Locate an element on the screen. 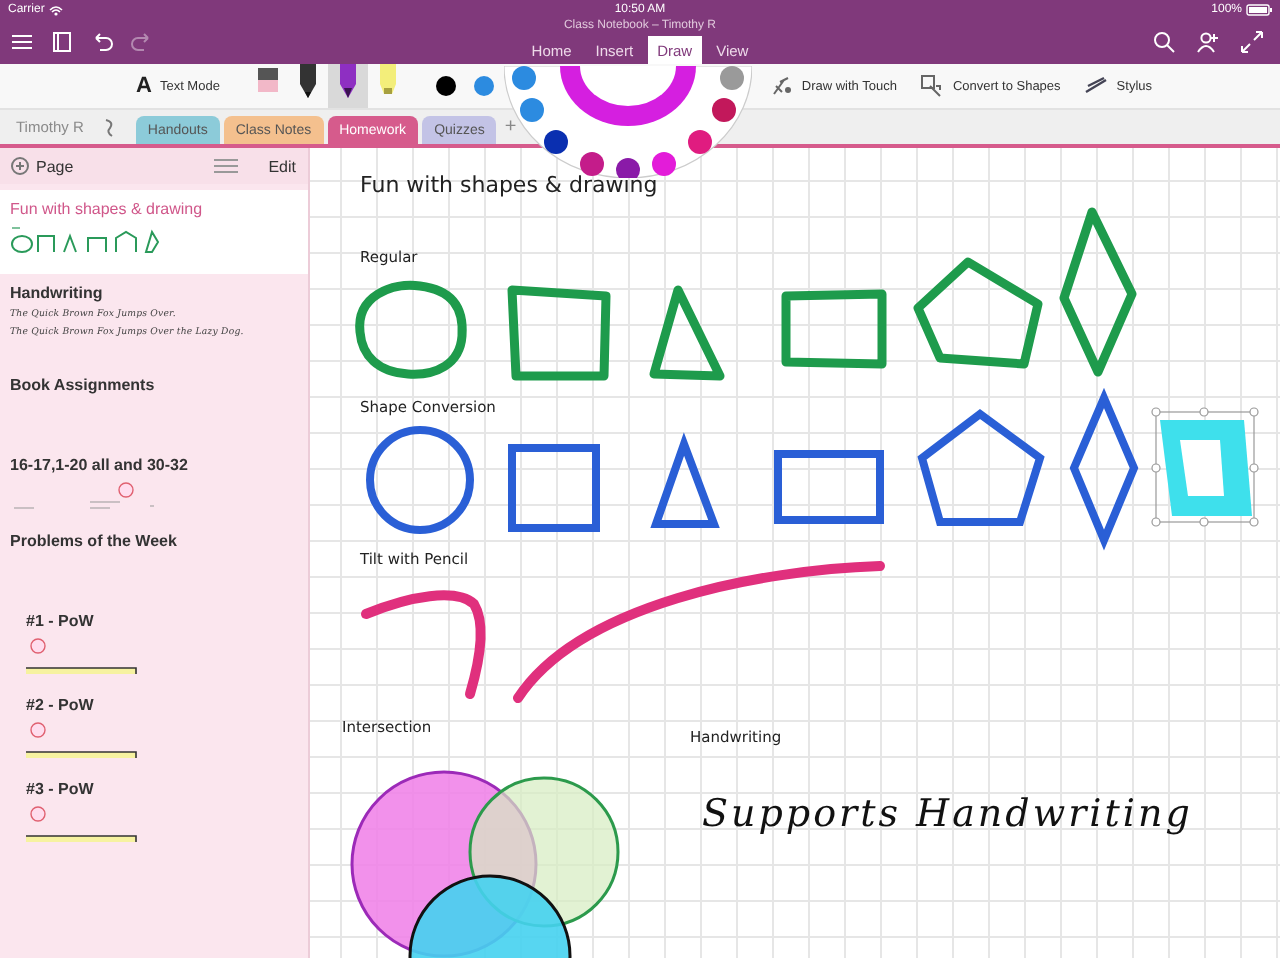 This screenshot has height=958, width=1280. undo-button is located at coordinates (102, 41).